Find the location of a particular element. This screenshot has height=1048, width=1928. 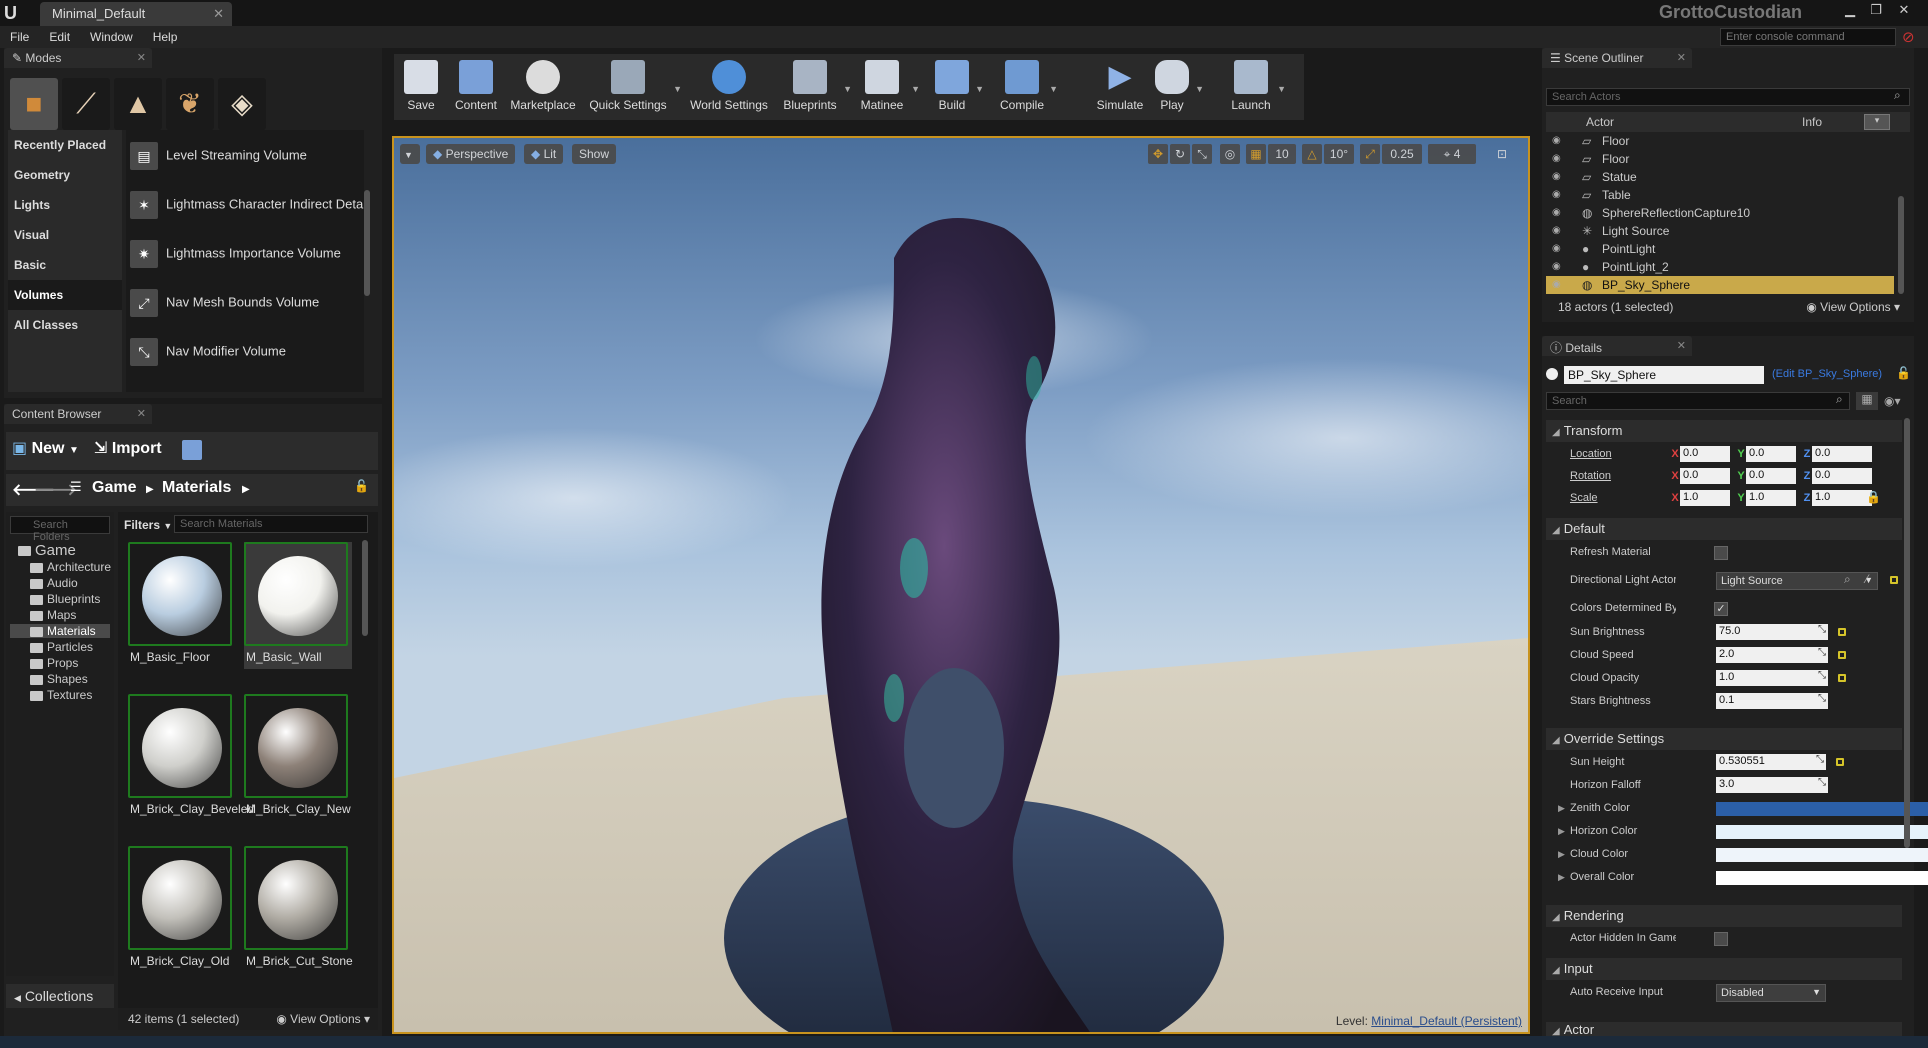

list-item: ⤢ Nav Mesh Bounds Volume is located at coordinates (245, 301).